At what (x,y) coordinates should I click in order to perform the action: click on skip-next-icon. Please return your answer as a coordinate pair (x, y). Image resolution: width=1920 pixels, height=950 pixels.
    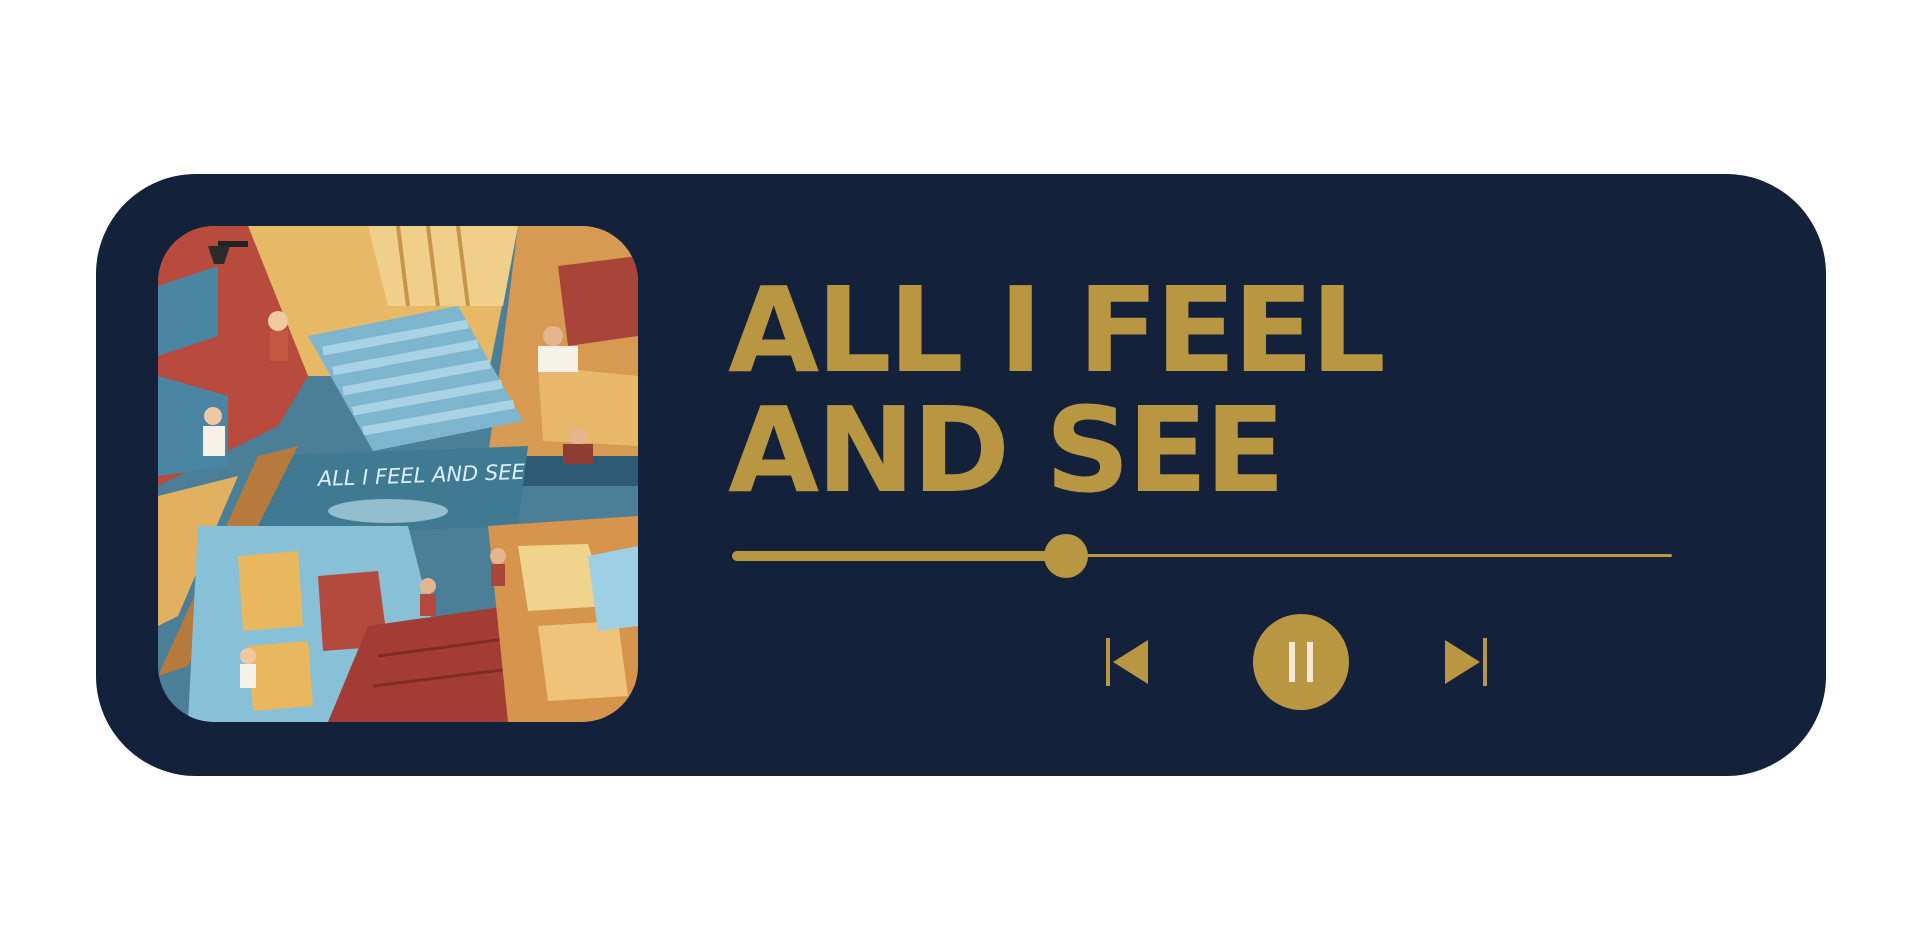
    Looking at the image, I should click on (1466, 662).